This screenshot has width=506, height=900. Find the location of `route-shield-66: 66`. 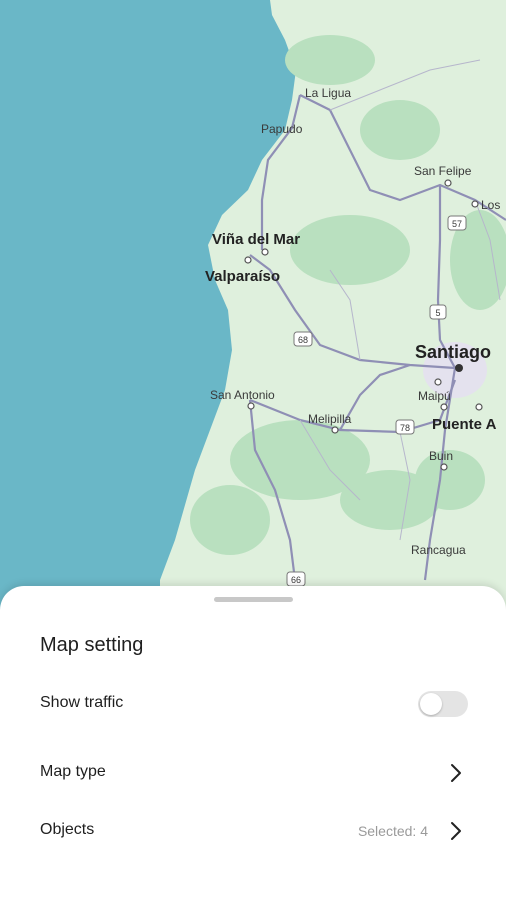

route-shield-66: 66 is located at coordinates (296, 579).